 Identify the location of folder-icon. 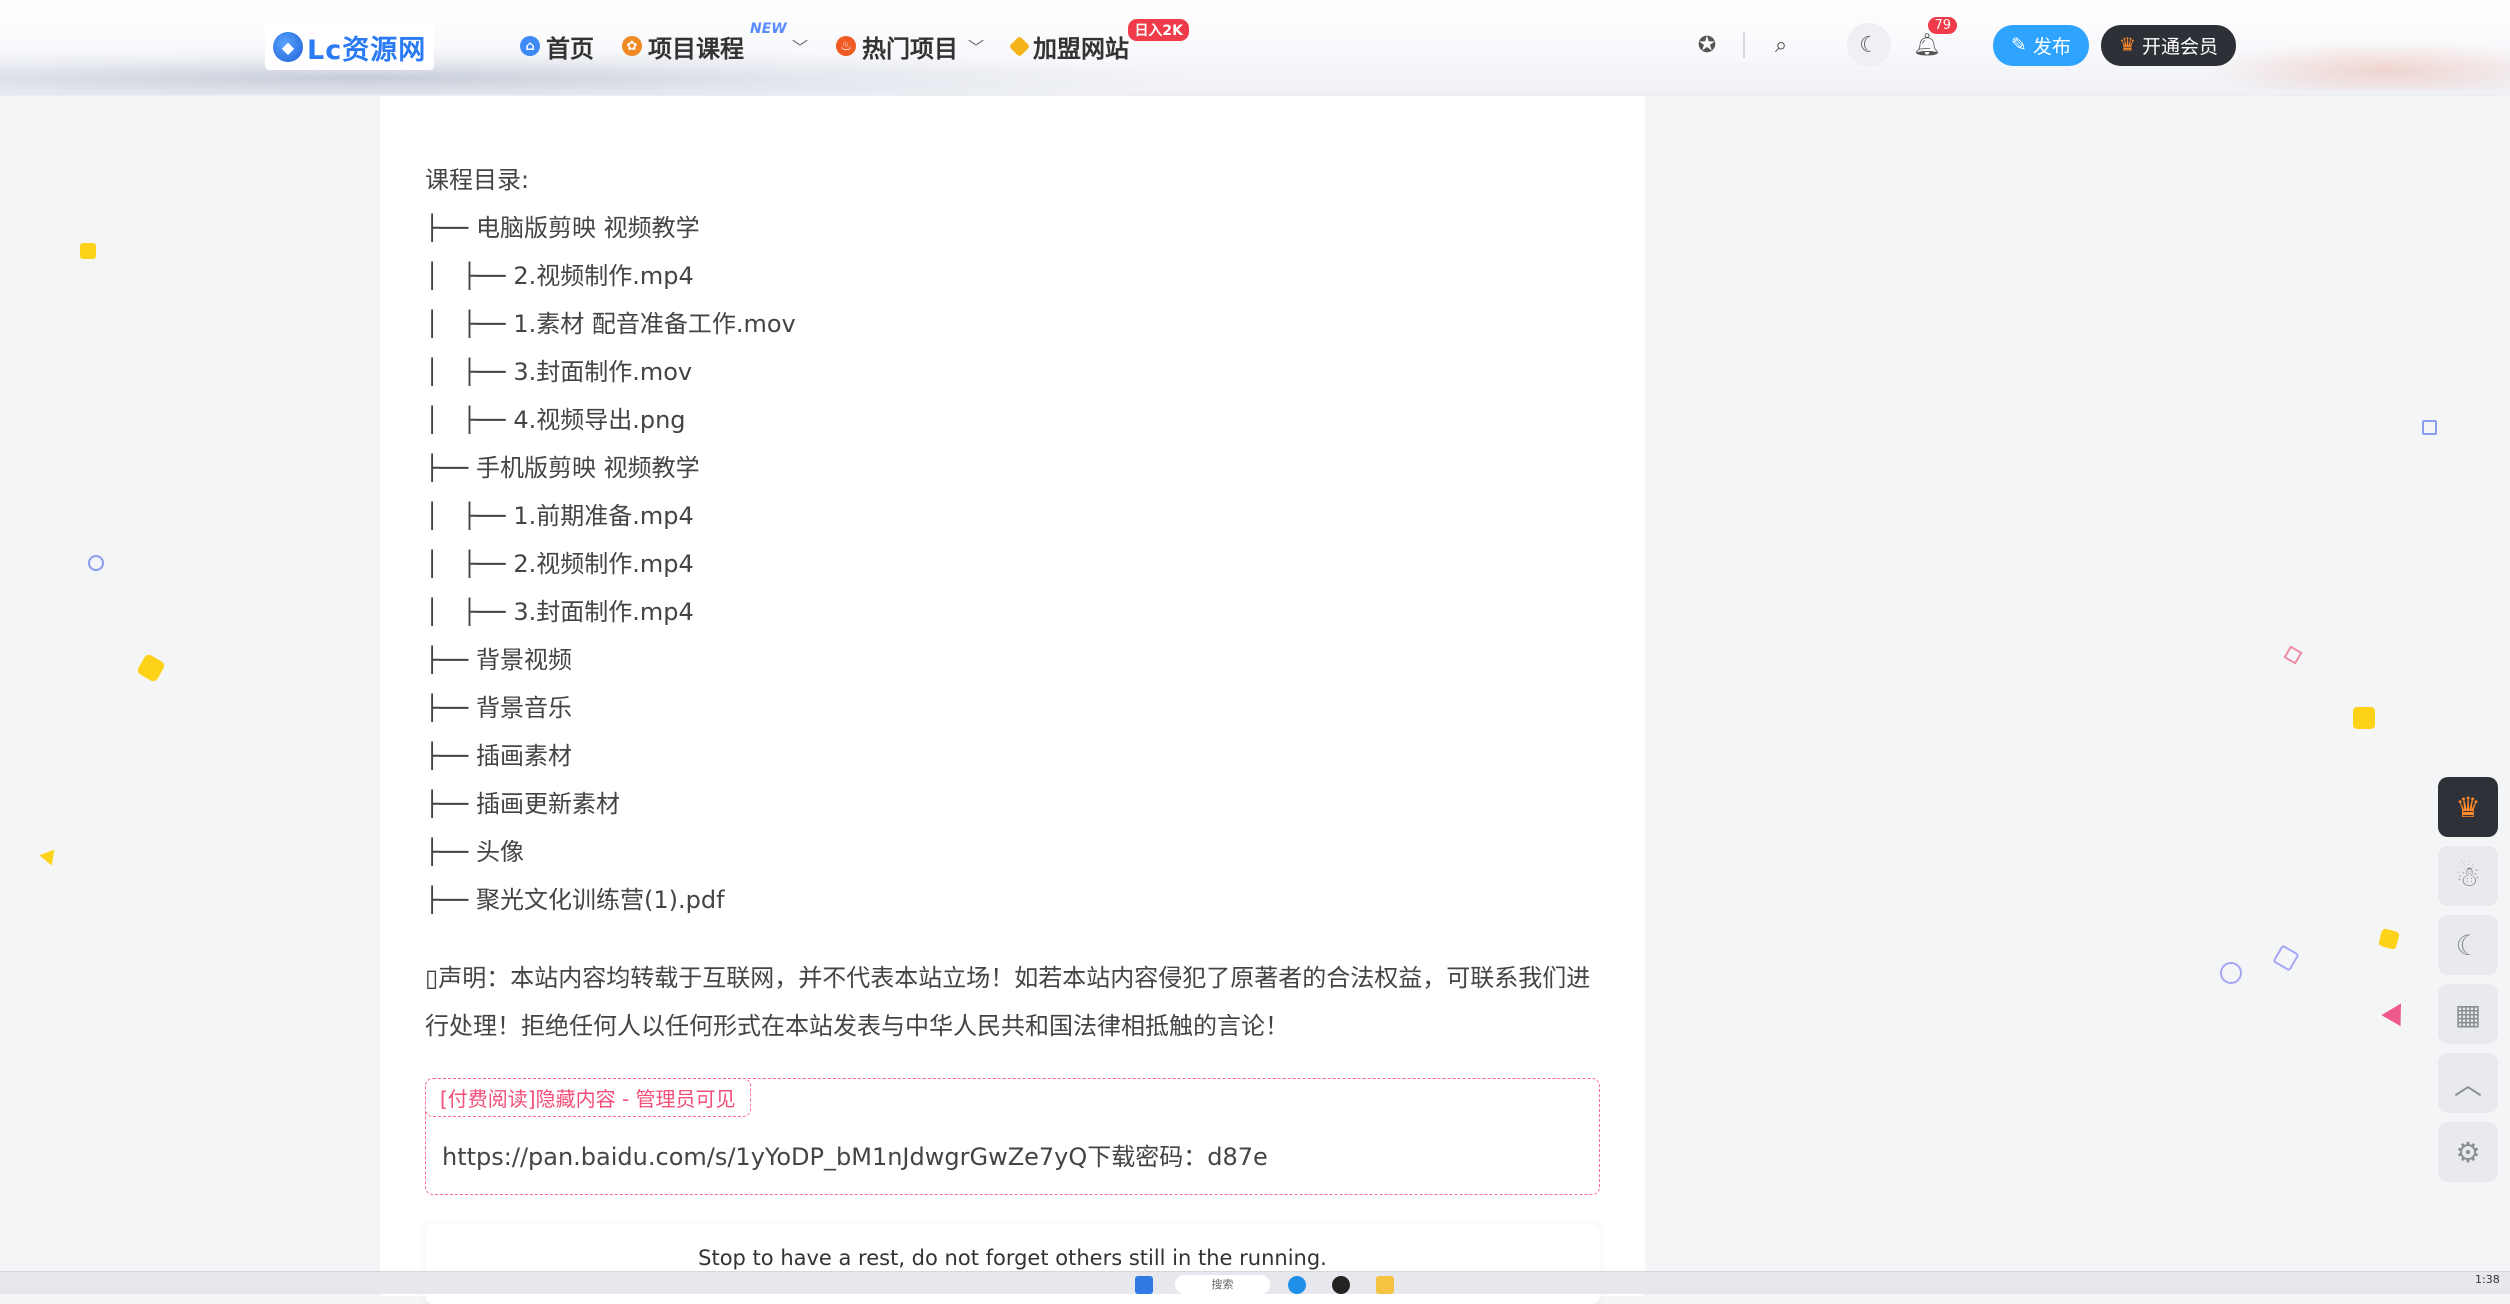
(1385, 1285).